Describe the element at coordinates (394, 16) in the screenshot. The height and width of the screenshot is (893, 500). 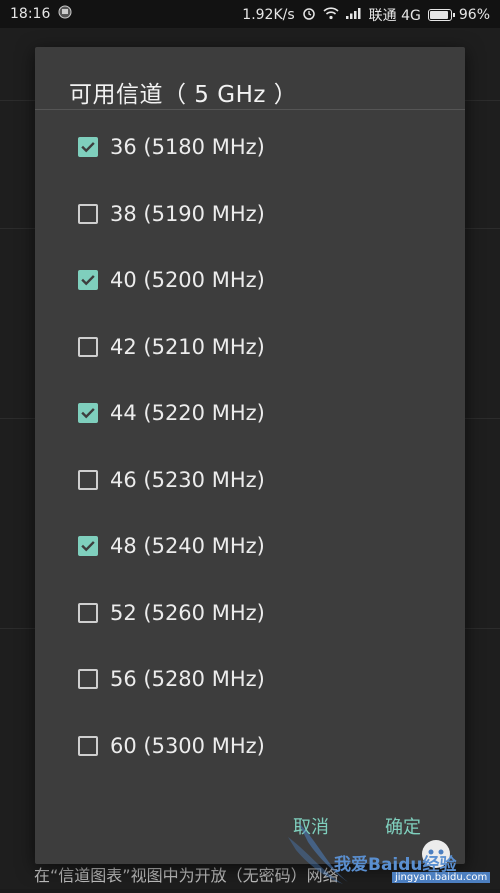
I see `carrier-label: 联通 4G` at that location.